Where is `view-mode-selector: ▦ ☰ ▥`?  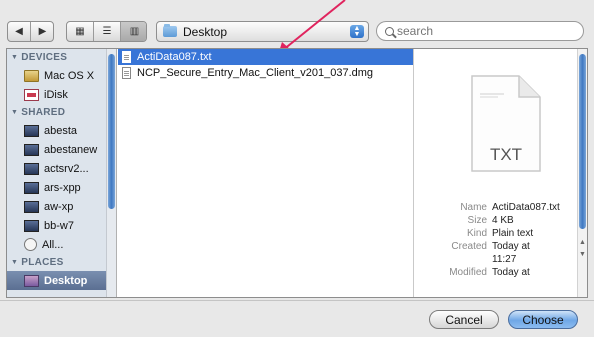 view-mode-selector: ▦ ☰ ▥ is located at coordinates (106, 31).